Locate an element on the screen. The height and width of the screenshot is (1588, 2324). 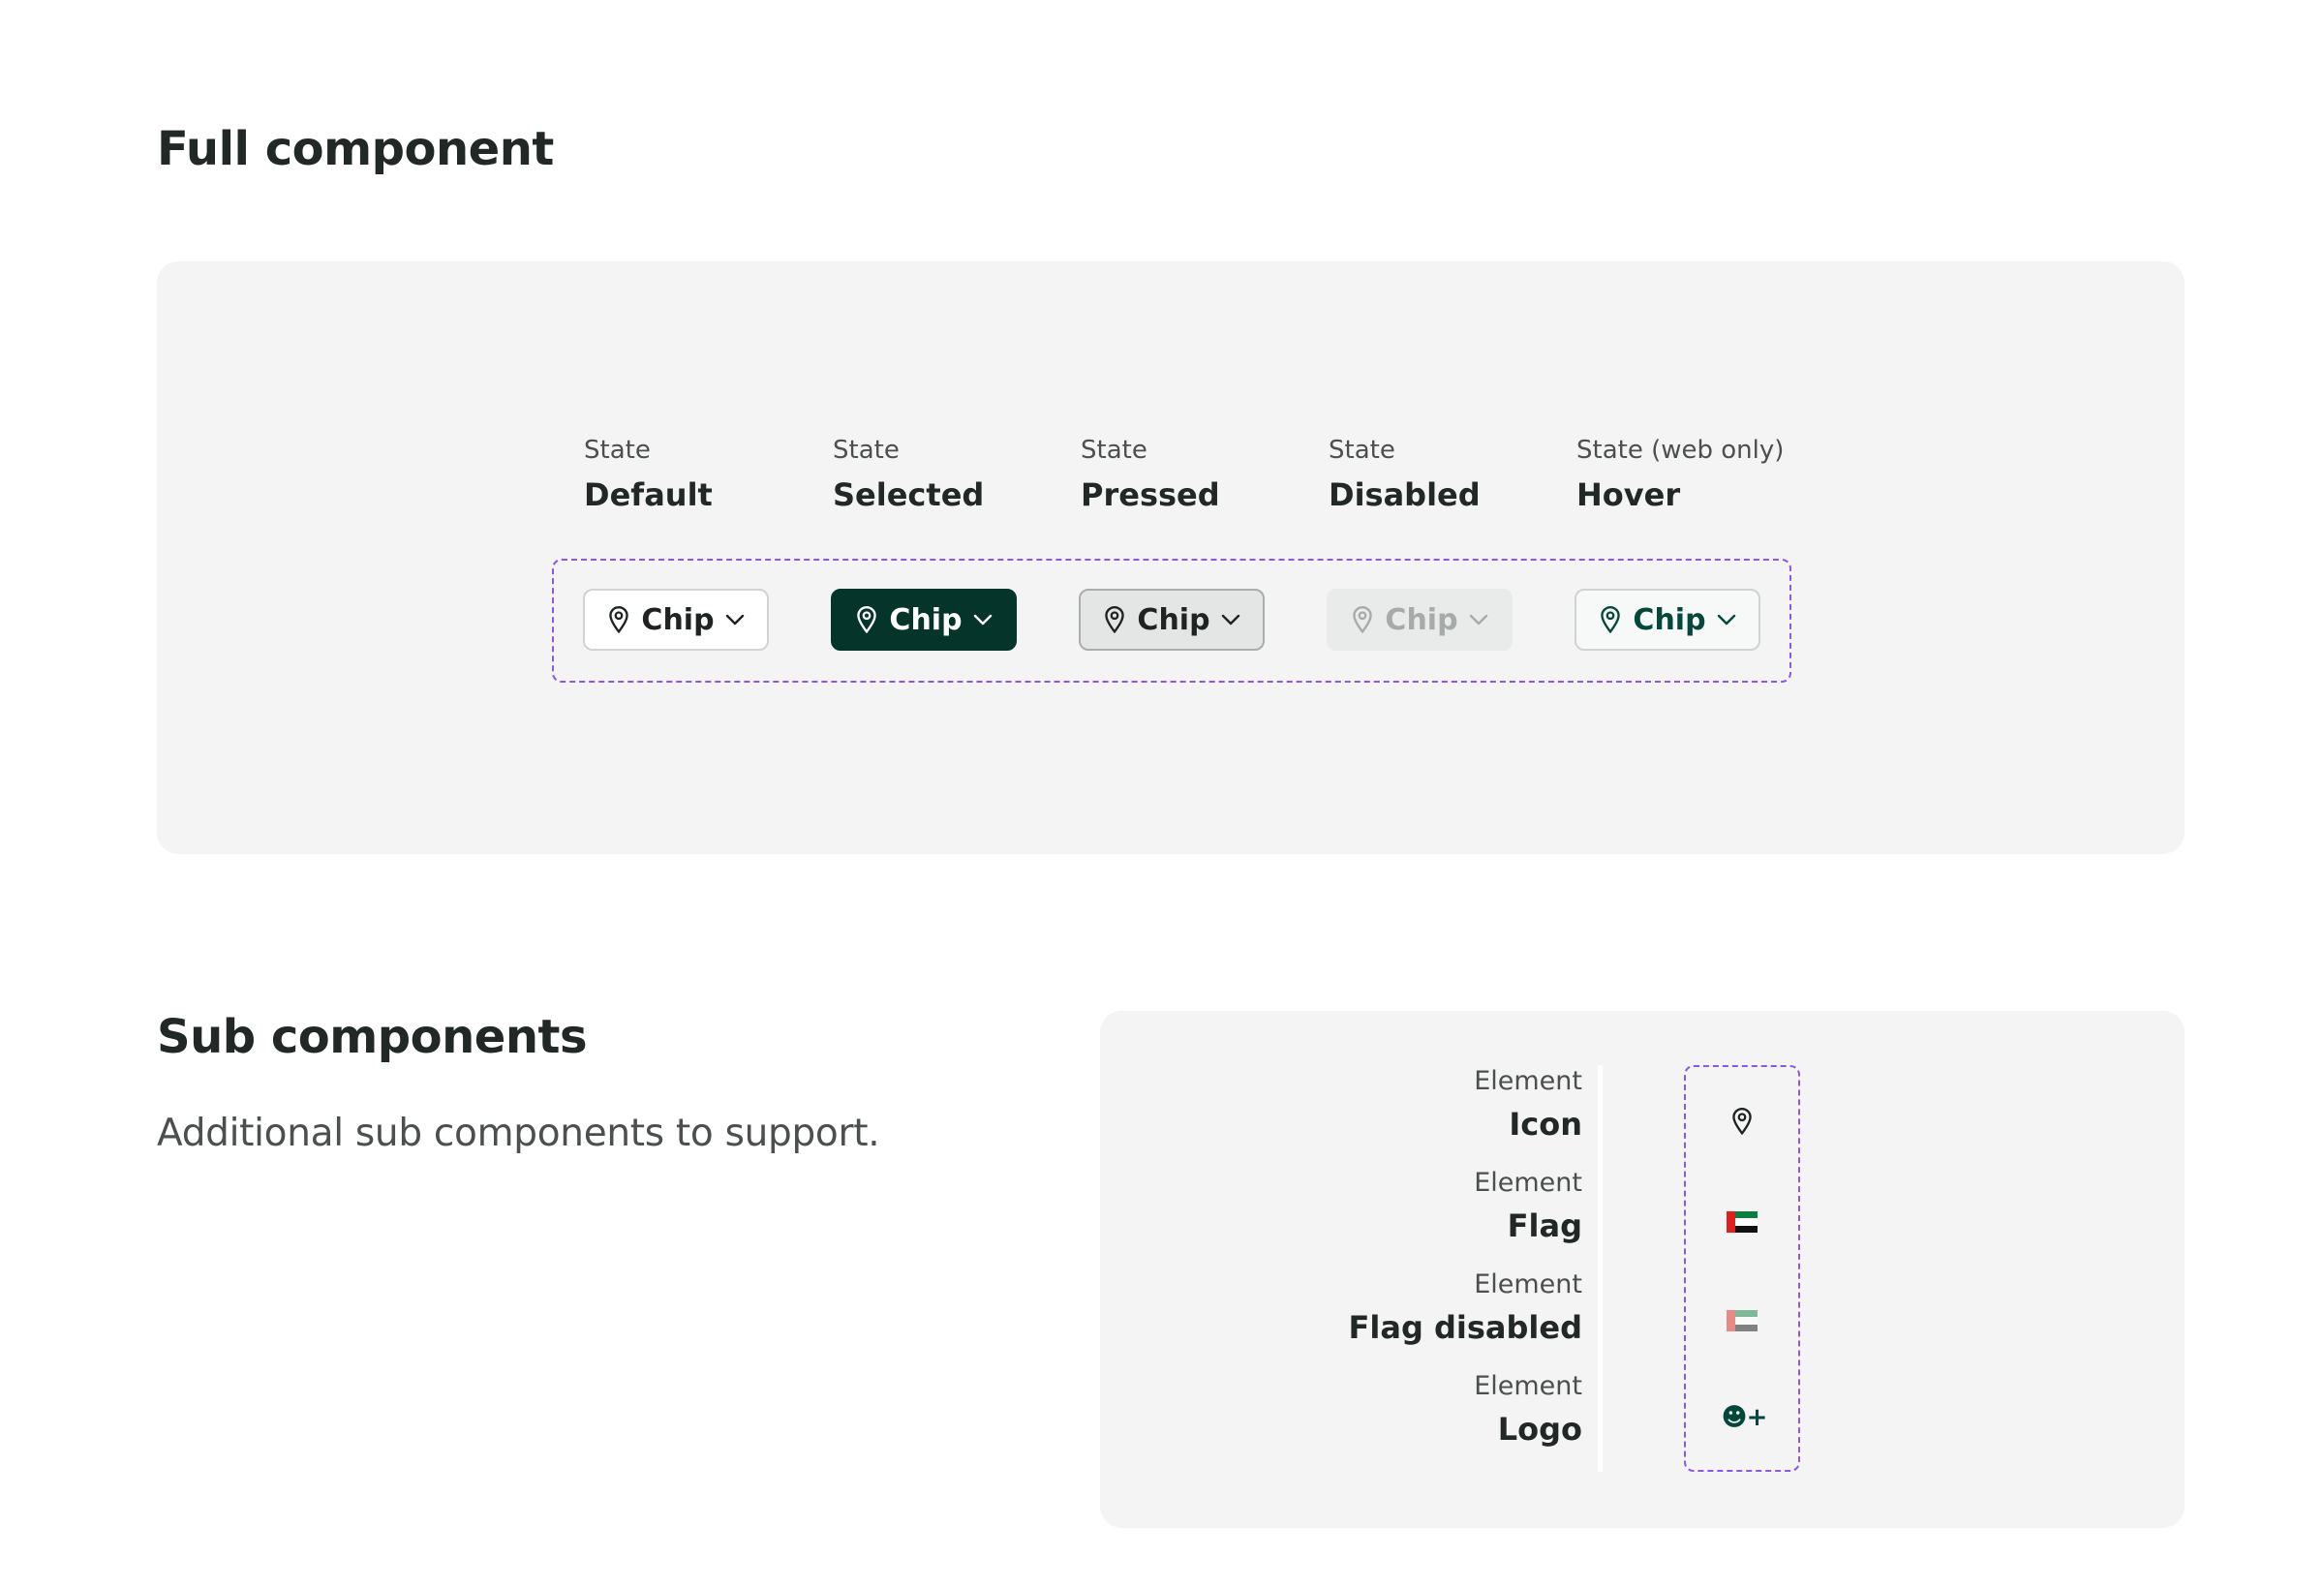
chip-pressed: Chip is located at coordinates (1172, 620).